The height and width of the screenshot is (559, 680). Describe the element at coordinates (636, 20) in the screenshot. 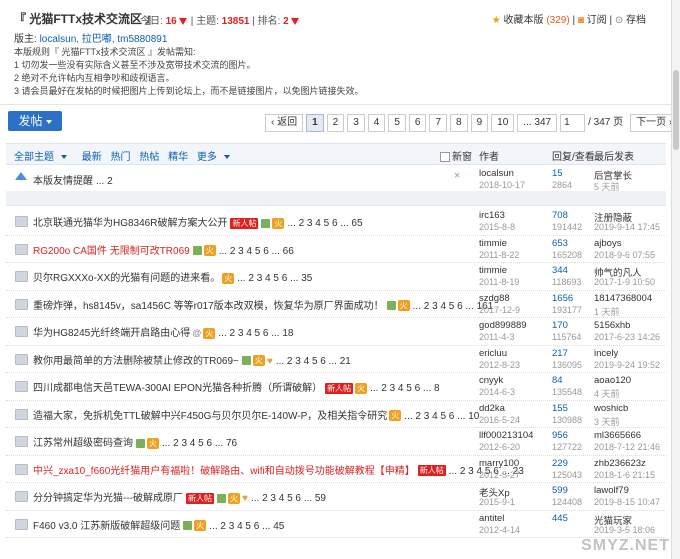

I see `archive-link: 存档` at that location.